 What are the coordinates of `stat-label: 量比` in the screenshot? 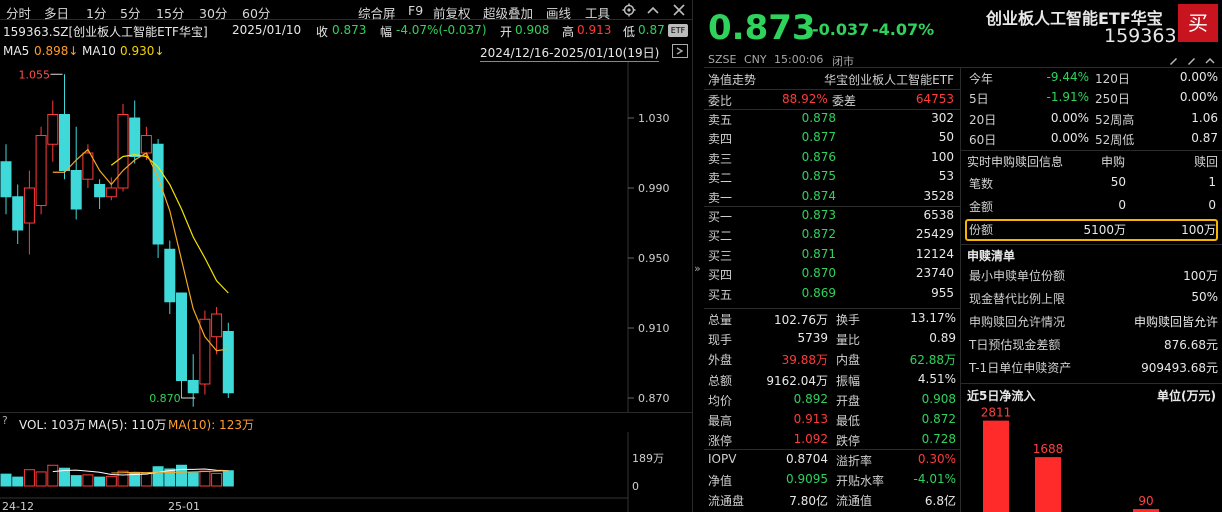 It's located at (848, 340).